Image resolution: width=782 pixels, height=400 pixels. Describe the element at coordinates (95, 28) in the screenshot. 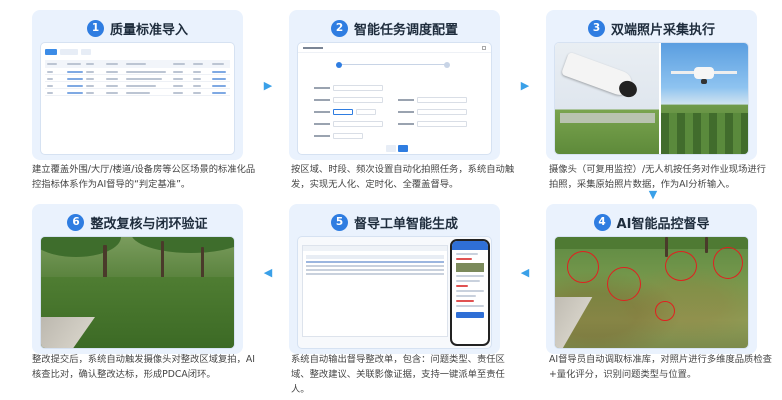

I see `step-number-badge: 1` at that location.